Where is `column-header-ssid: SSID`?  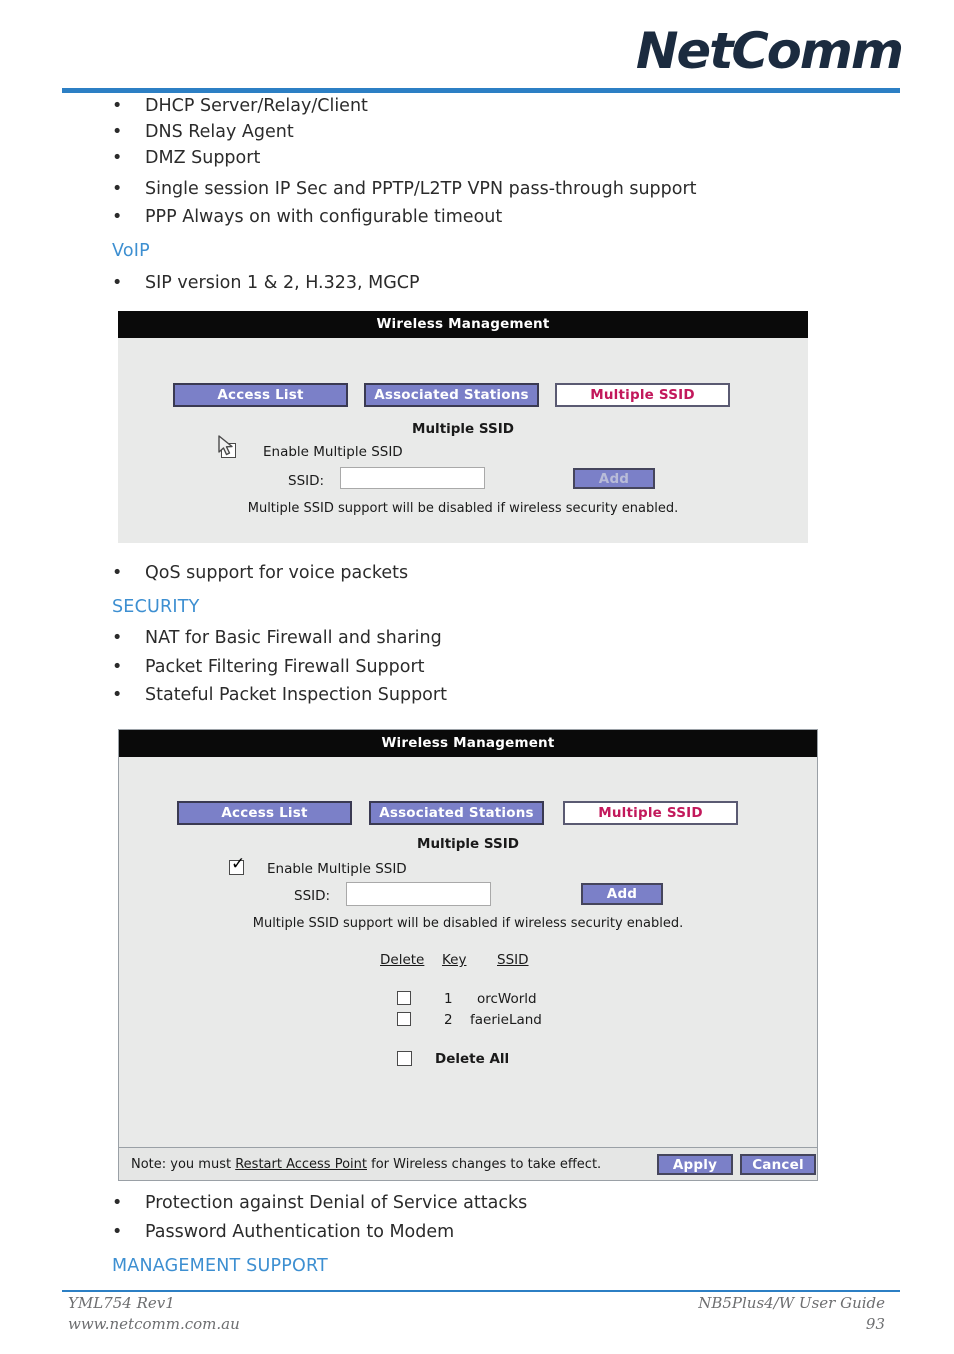
column-header-ssid: SSID is located at coordinates (513, 960).